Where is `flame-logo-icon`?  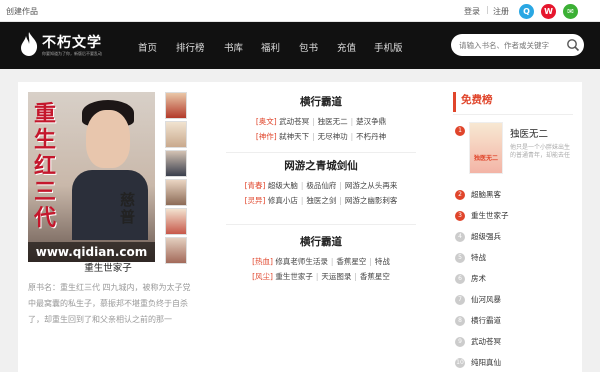
flame-logo-icon is located at coordinates (29, 44).